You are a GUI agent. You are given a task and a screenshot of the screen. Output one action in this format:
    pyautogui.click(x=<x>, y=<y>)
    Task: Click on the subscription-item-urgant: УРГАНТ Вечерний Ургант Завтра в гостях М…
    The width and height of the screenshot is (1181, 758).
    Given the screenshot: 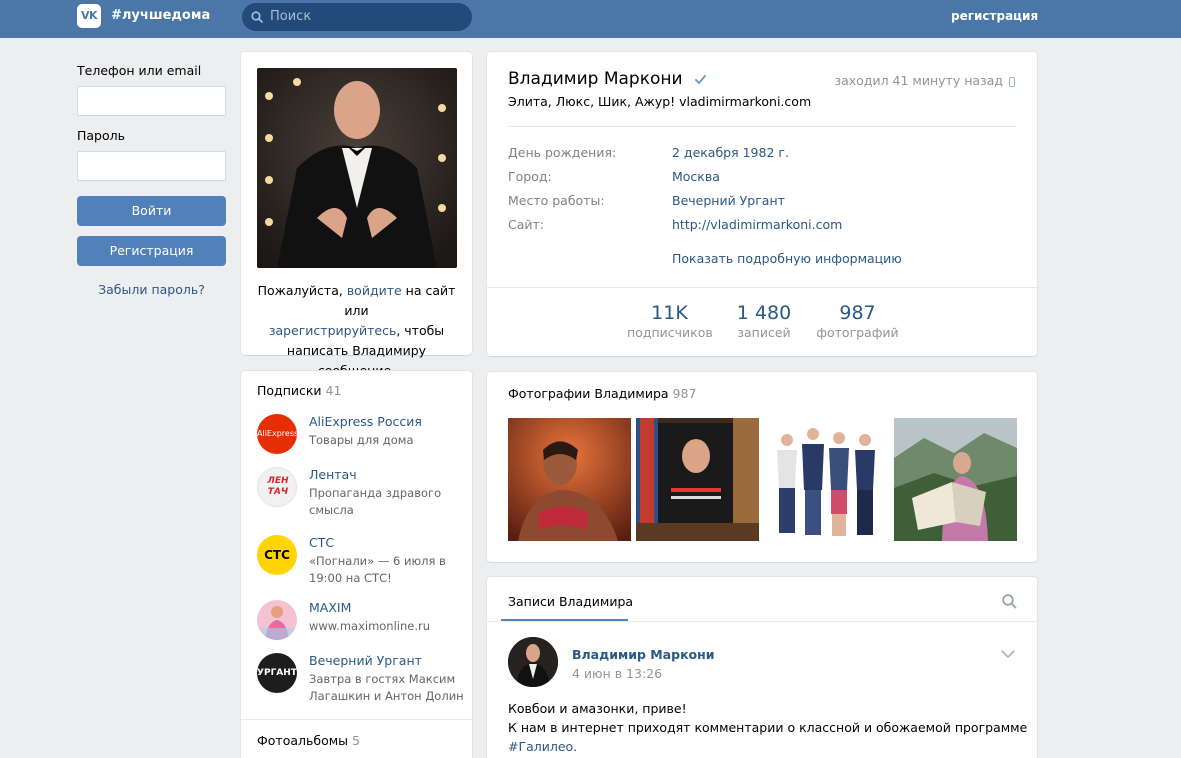 What is the action you would take?
    pyautogui.click(x=360, y=681)
    